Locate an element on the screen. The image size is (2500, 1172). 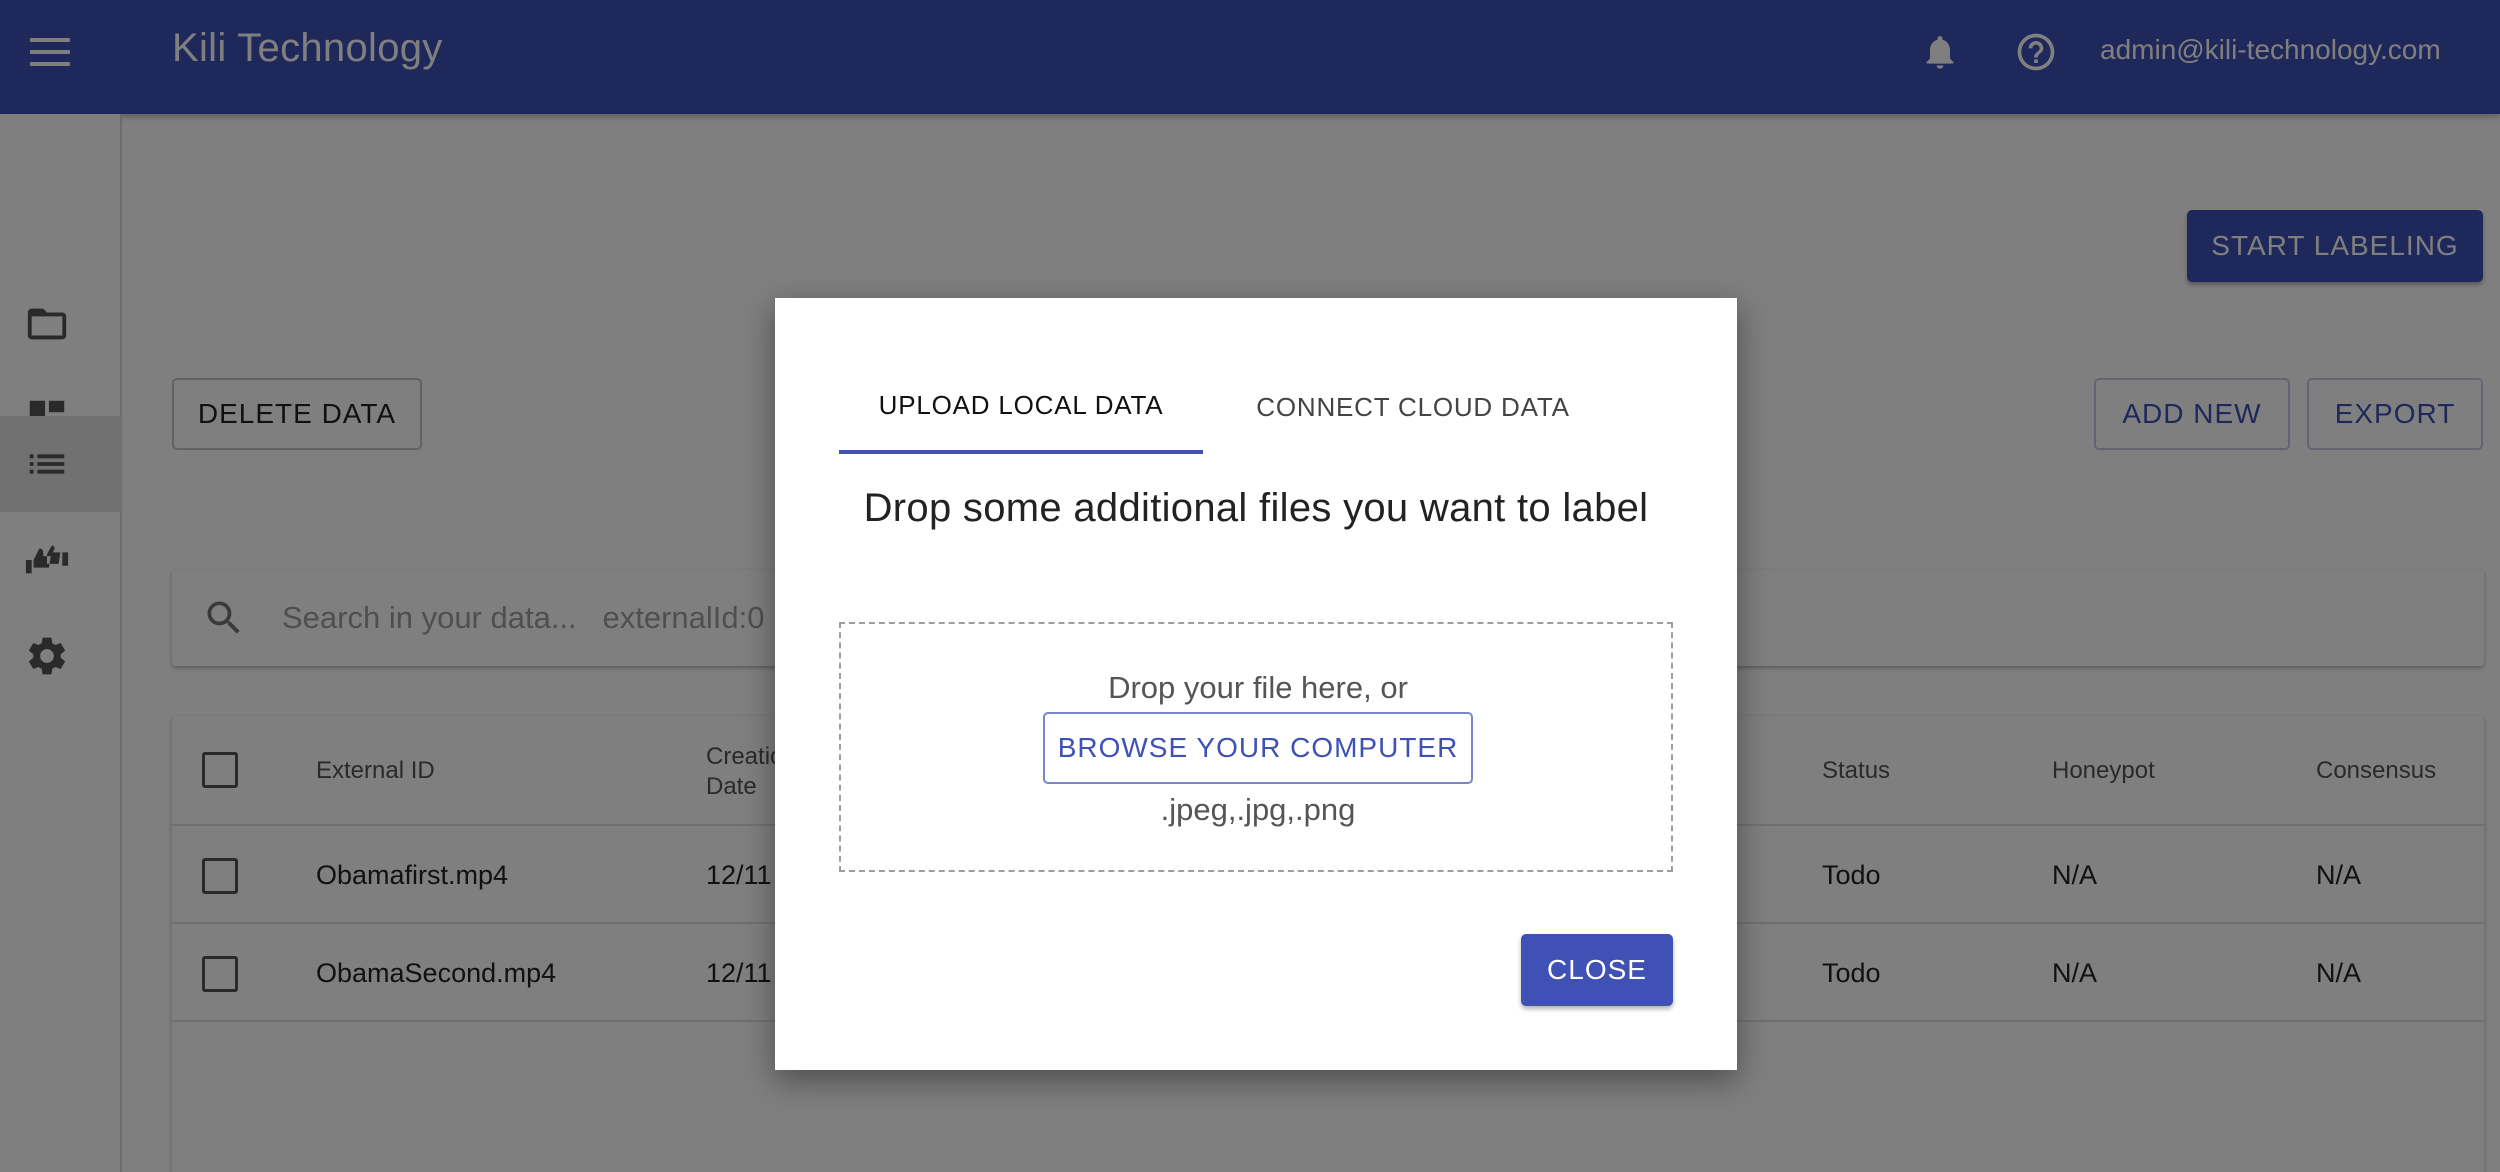
browse-computer-button: BROWSE YOUR COMPUTER is located at coordinates (1258, 748).